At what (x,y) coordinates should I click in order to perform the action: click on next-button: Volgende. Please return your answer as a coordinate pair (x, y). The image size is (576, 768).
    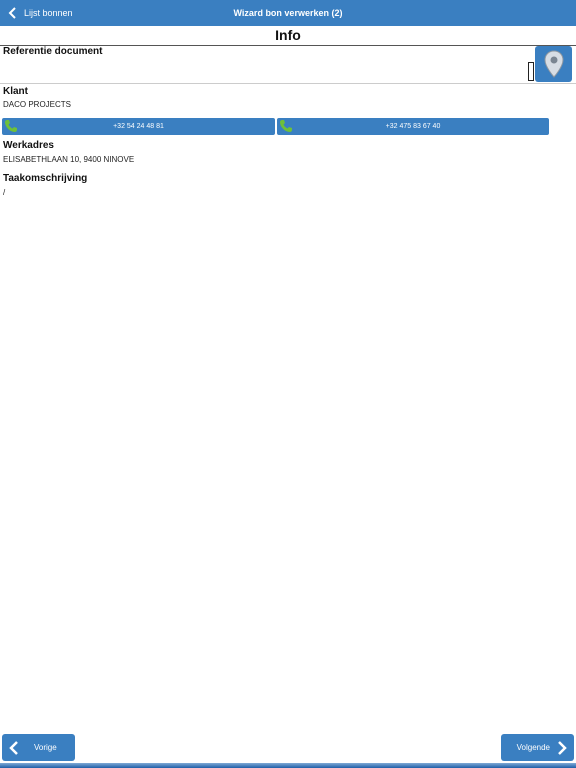
    Looking at the image, I should click on (537, 747).